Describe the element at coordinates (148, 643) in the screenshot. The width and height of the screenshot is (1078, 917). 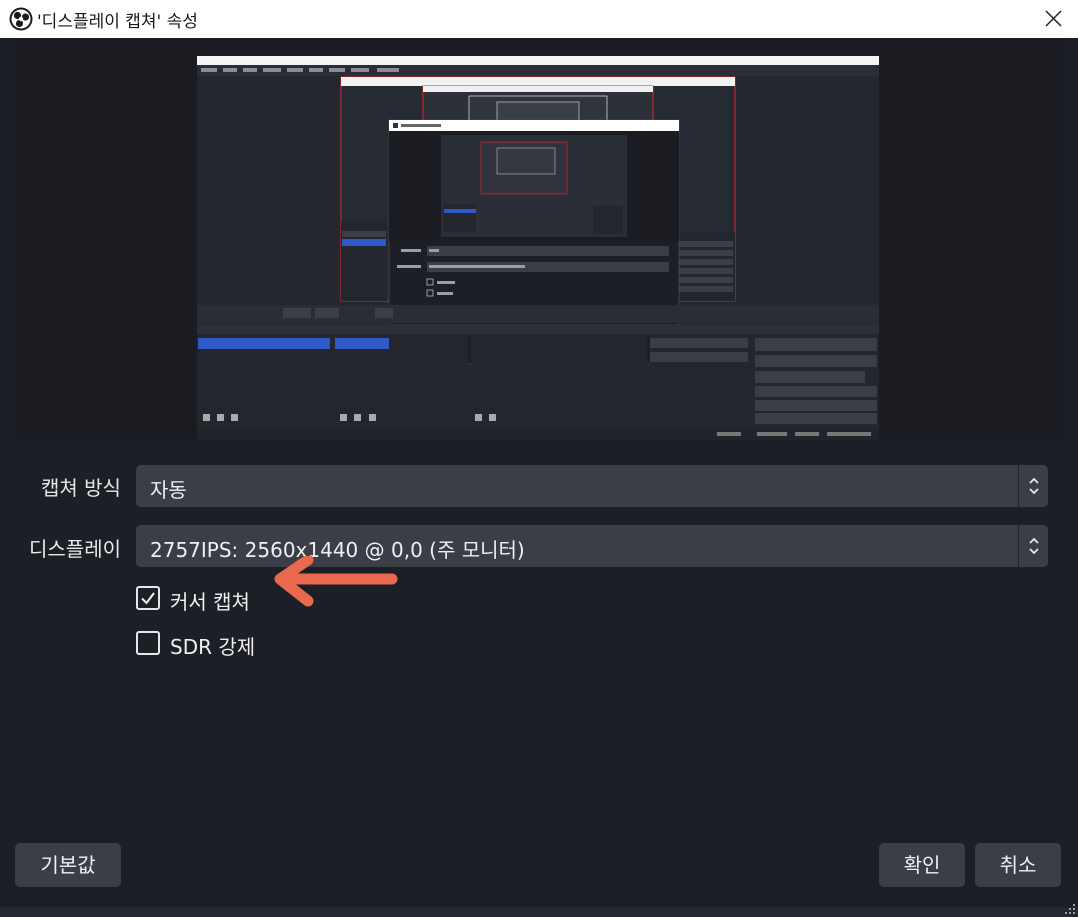
I see `force-sdr-checkbox` at that location.